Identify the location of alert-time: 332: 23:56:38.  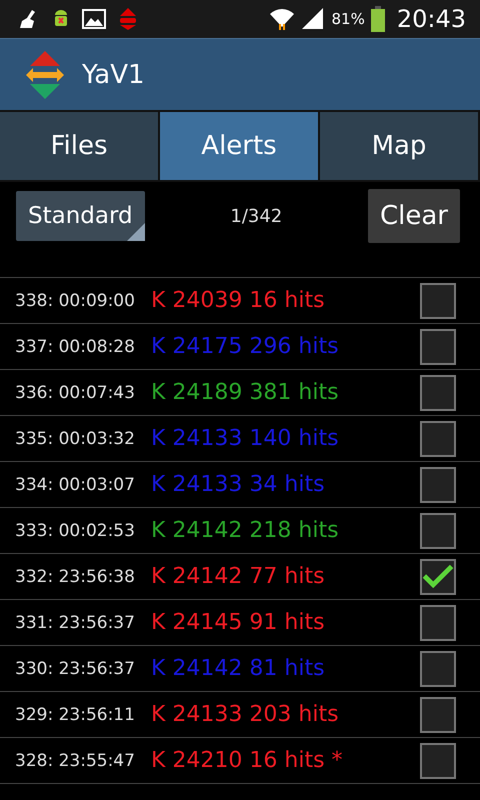
(75, 576).